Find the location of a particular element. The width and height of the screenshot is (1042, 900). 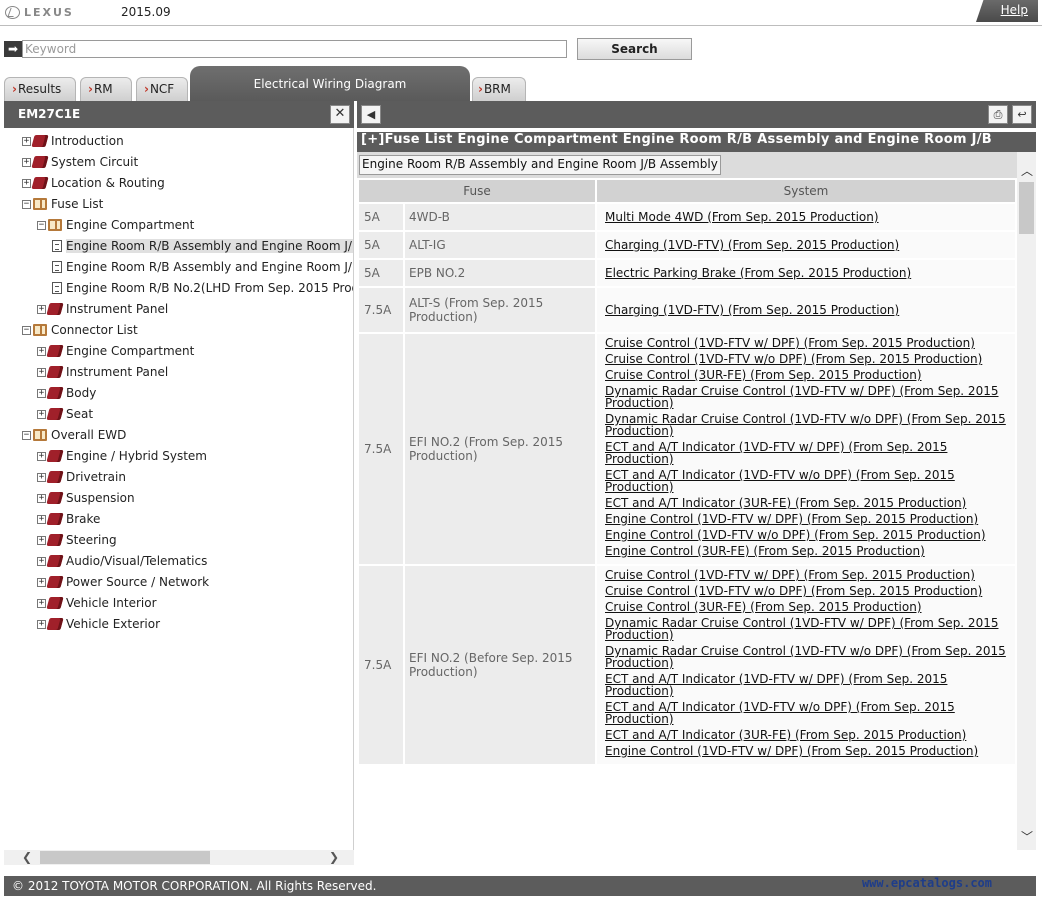

tree-item: − Engine Compartment is located at coordinates (115, 225).